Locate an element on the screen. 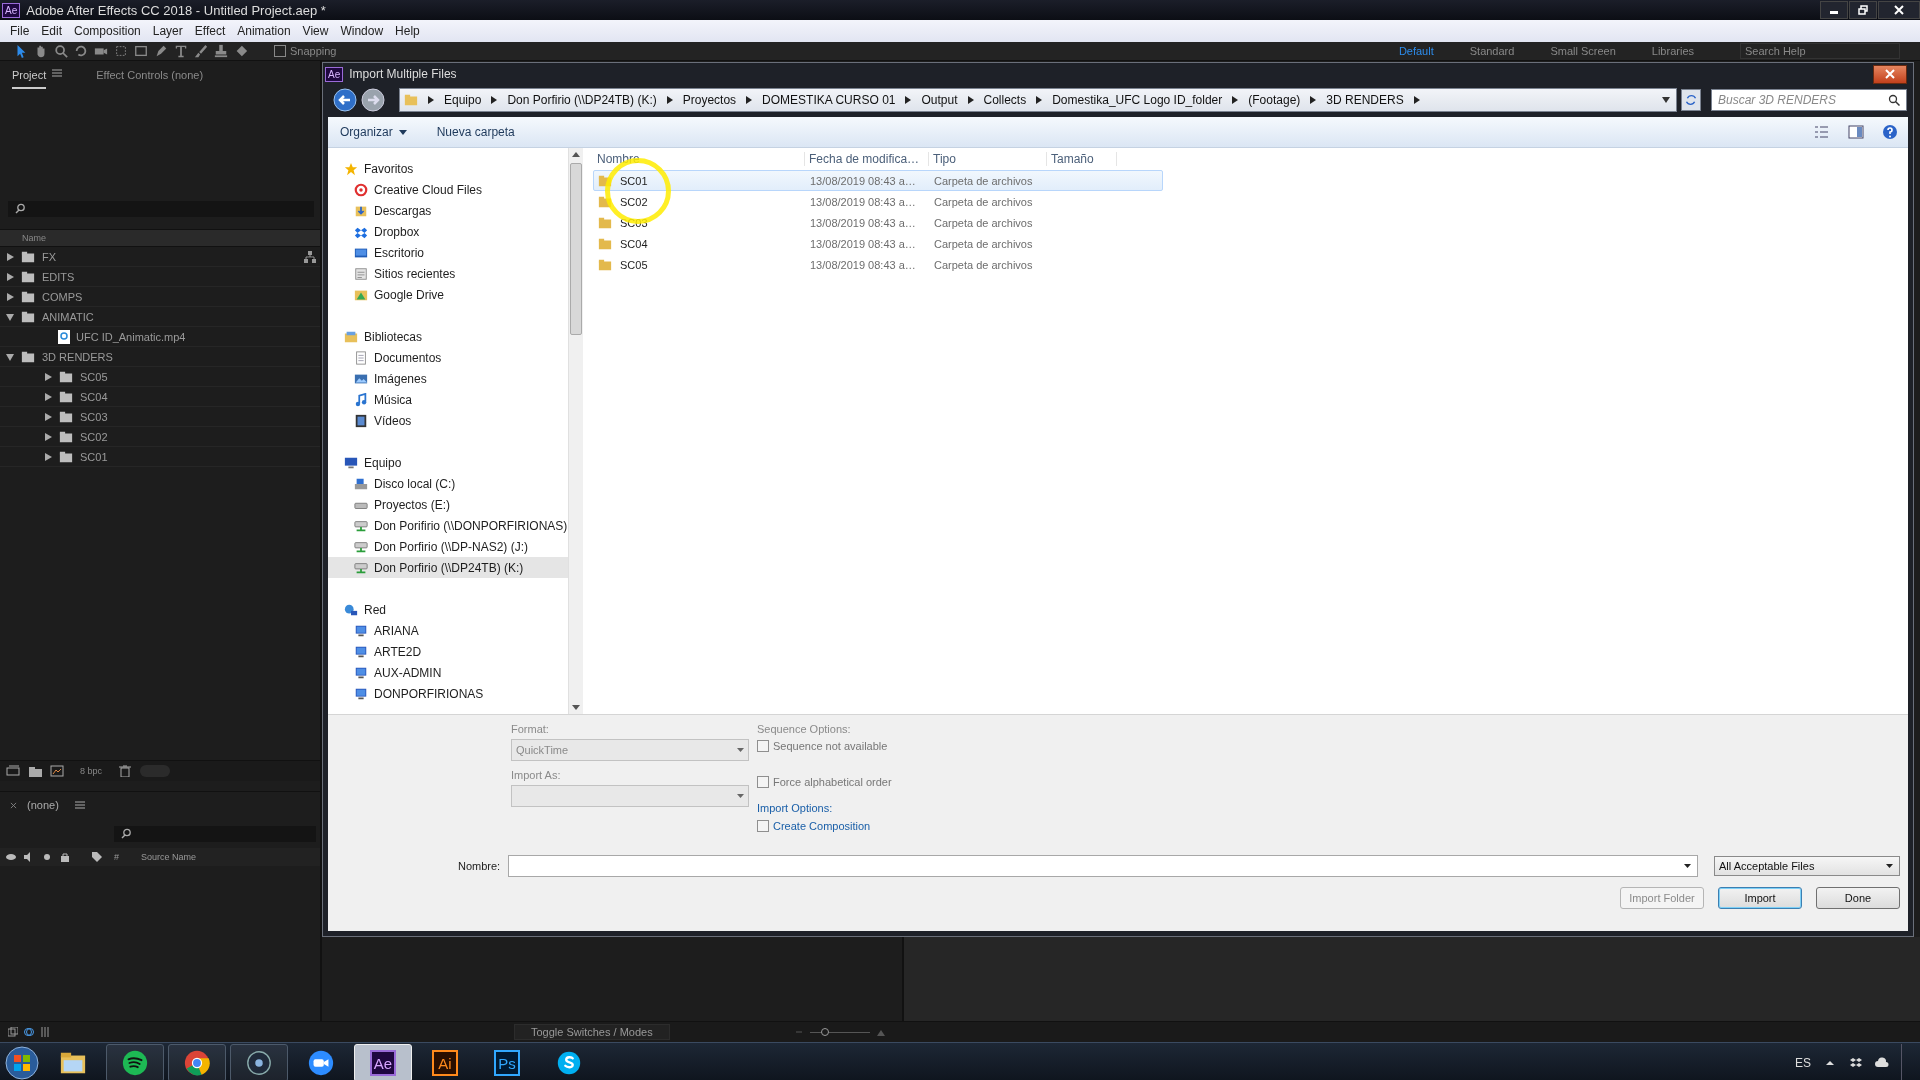 This screenshot has width=1920, height=1080. layers-icon is located at coordinates (13, 1032).